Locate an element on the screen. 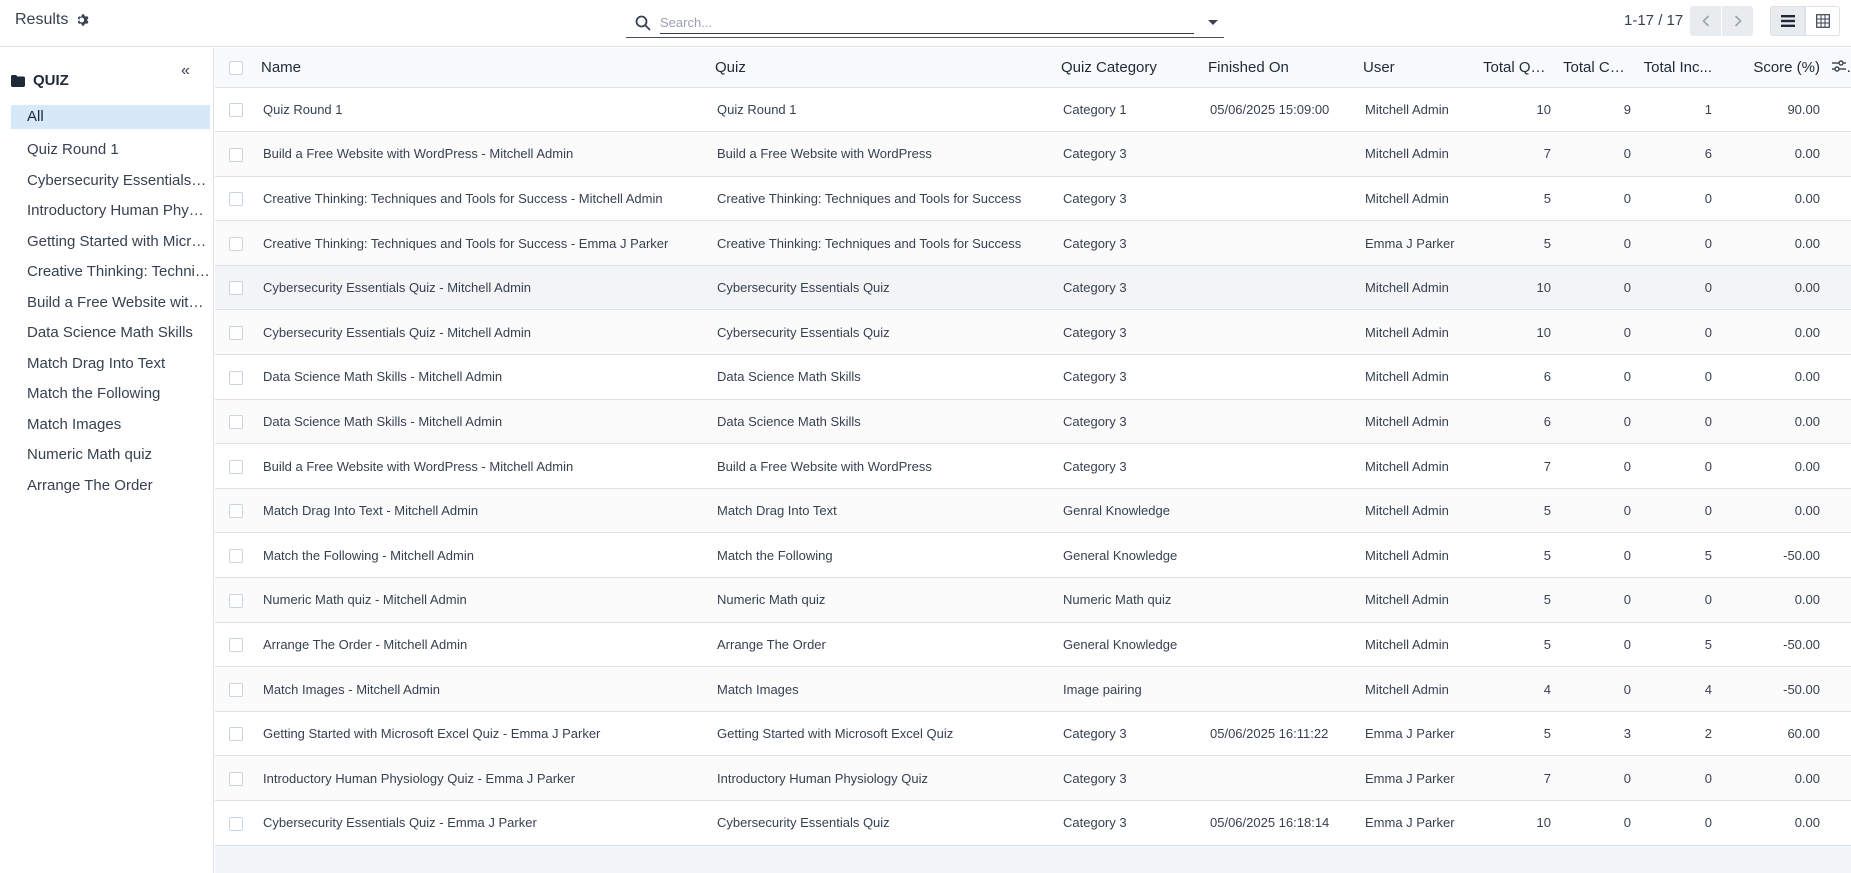 The width and height of the screenshot is (1851, 873). search-input is located at coordinates (927, 22).